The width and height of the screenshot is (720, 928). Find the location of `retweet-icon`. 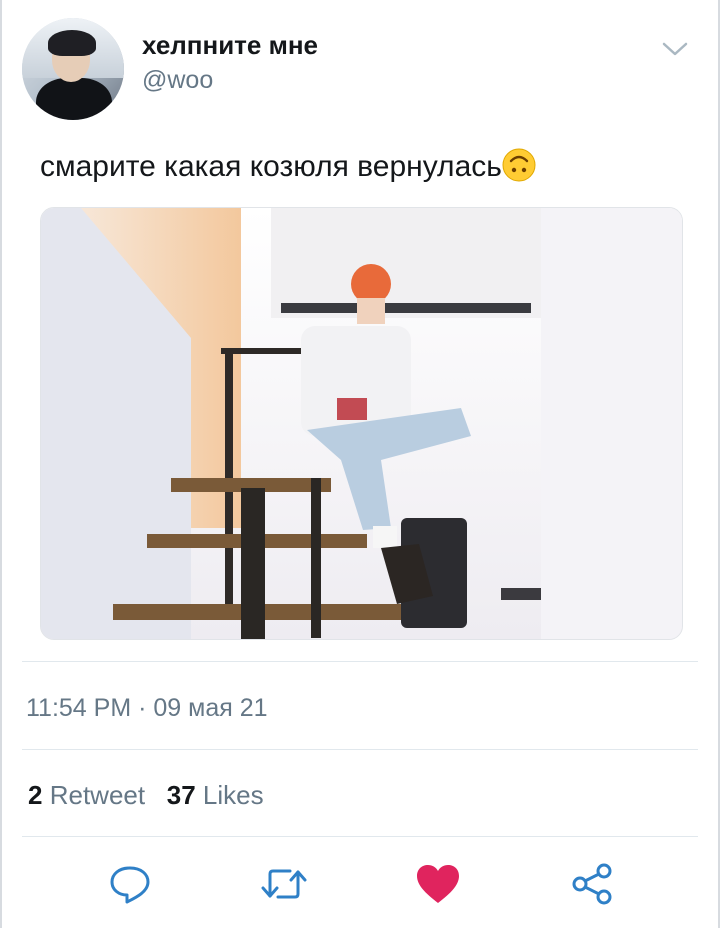

retweet-icon is located at coordinates (284, 884).